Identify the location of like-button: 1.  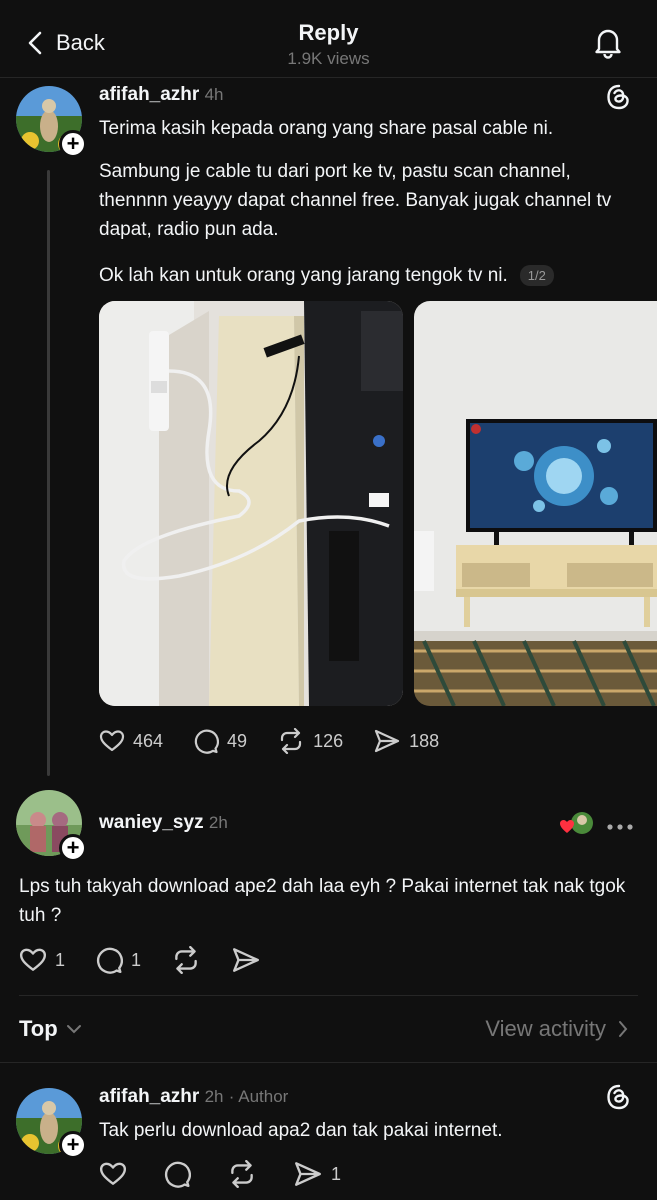
(42, 960).